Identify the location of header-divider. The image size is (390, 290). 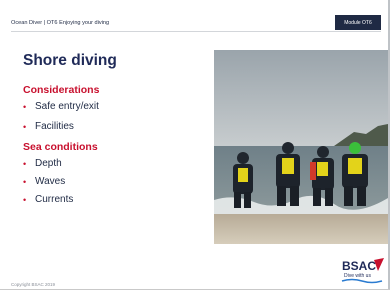
(196, 31).